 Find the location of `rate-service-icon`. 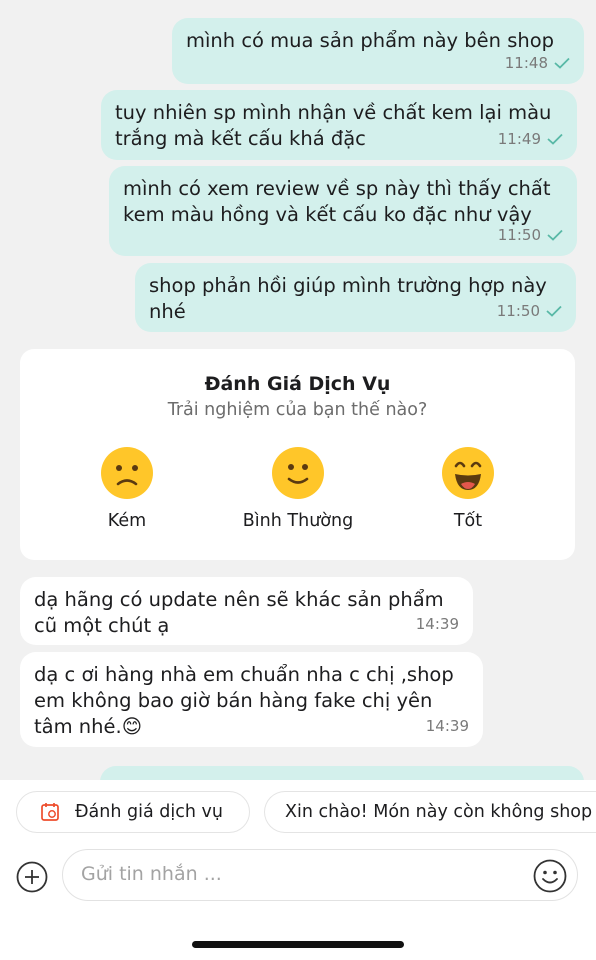

rate-service-icon is located at coordinates (50, 812).